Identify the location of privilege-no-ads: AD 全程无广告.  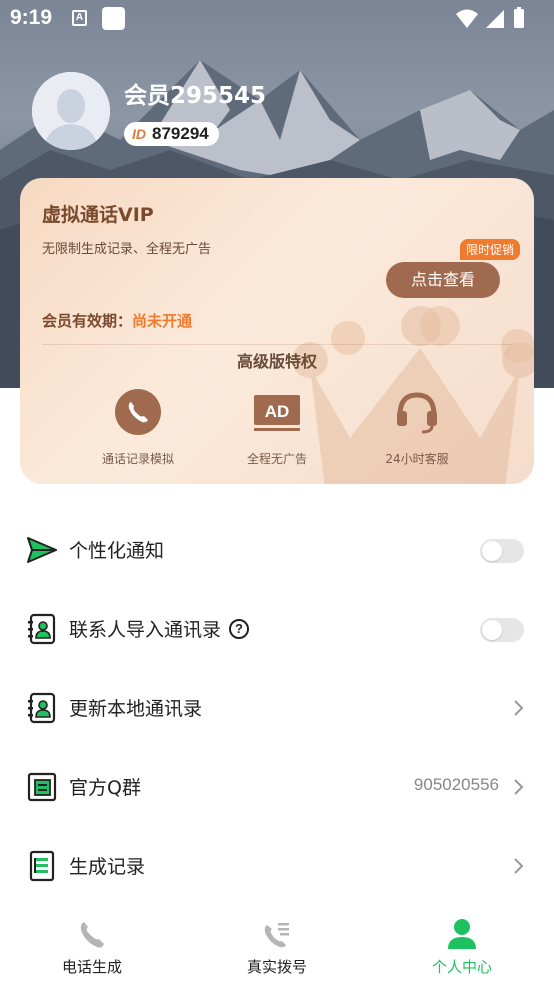
(277, 427).